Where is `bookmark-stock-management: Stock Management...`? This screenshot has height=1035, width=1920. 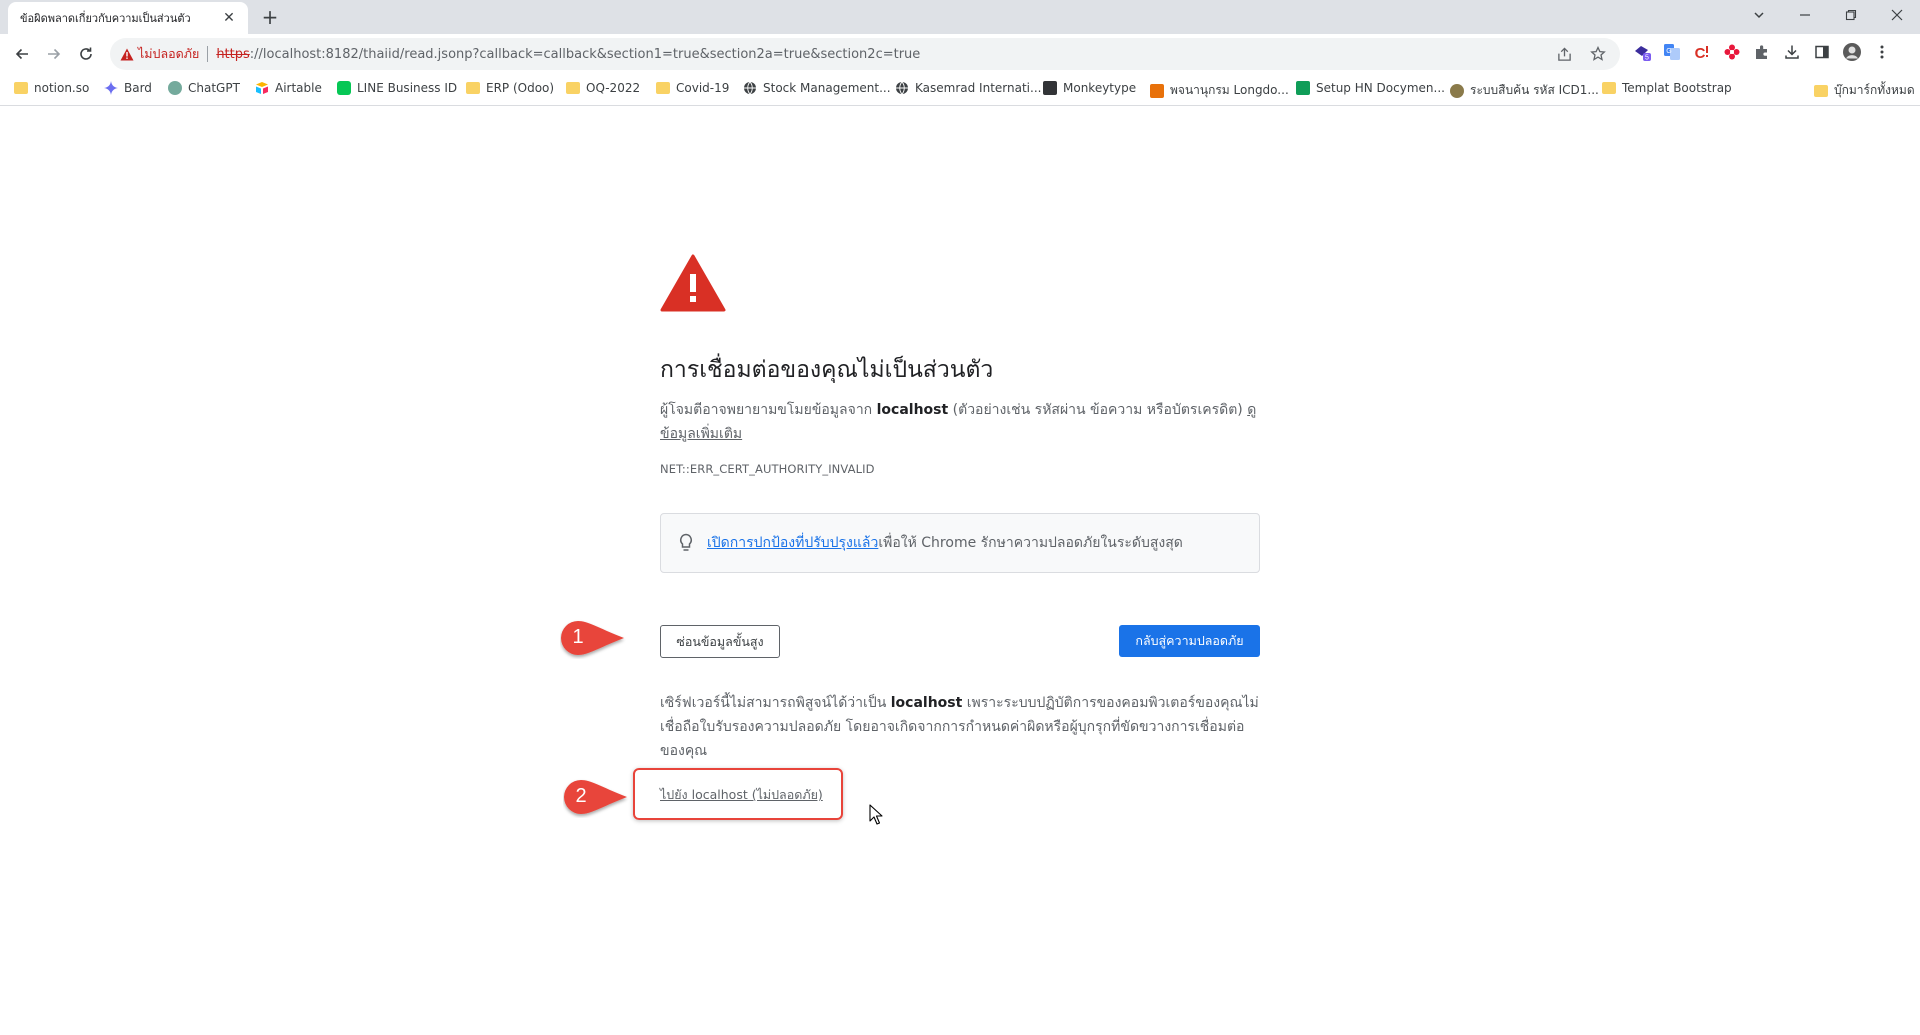
bookmark-stock-management: Stock Management... is located at coordinates (817, 88).